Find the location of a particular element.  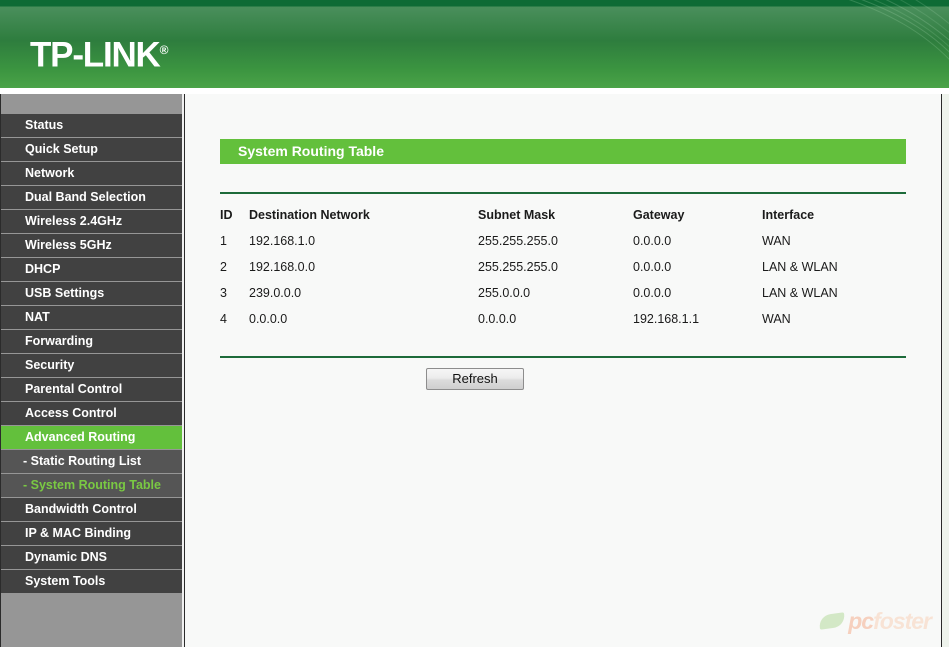

cell-id: 1 is located at coordinates (223, 241).